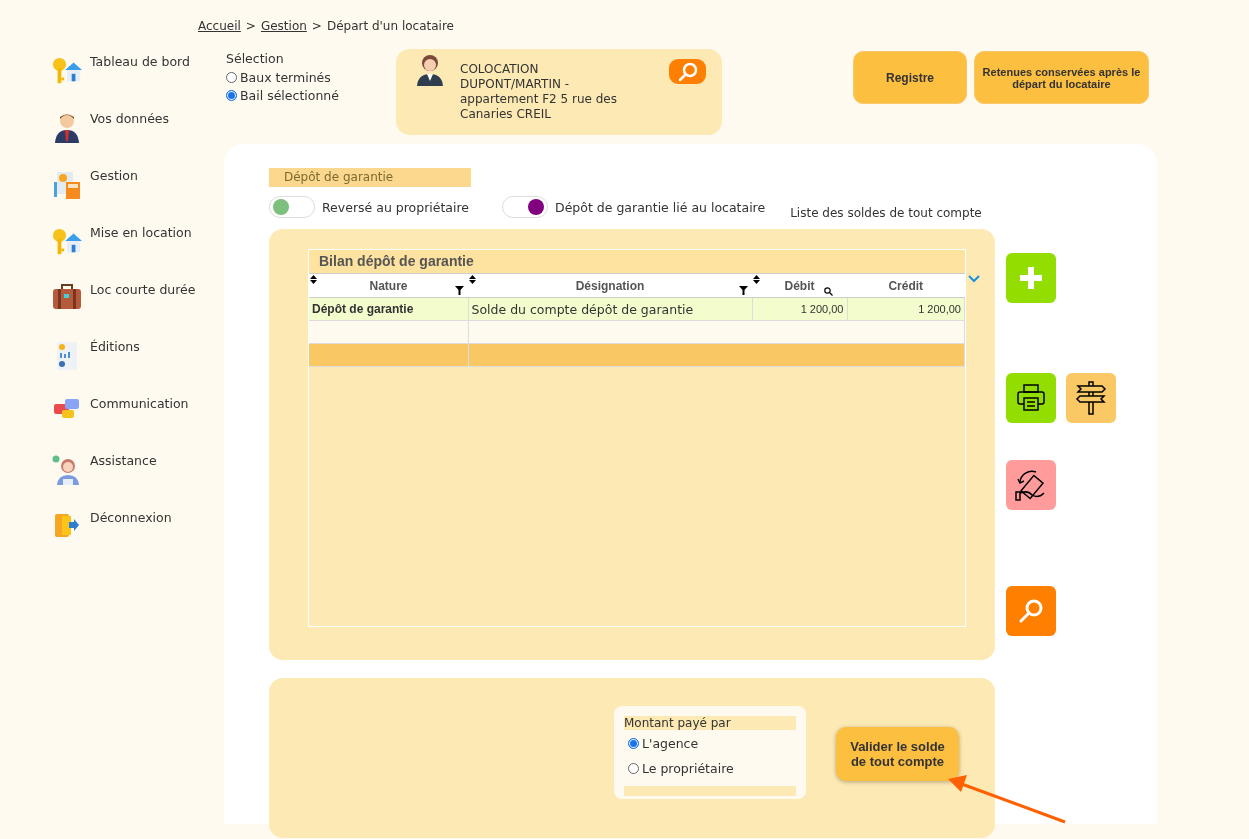 The height and width of the screenshot is (839, 1249). Describe the element at coordinates (123, 460) in the screenshot. I see `sidebar-item: Assistance` at that location.